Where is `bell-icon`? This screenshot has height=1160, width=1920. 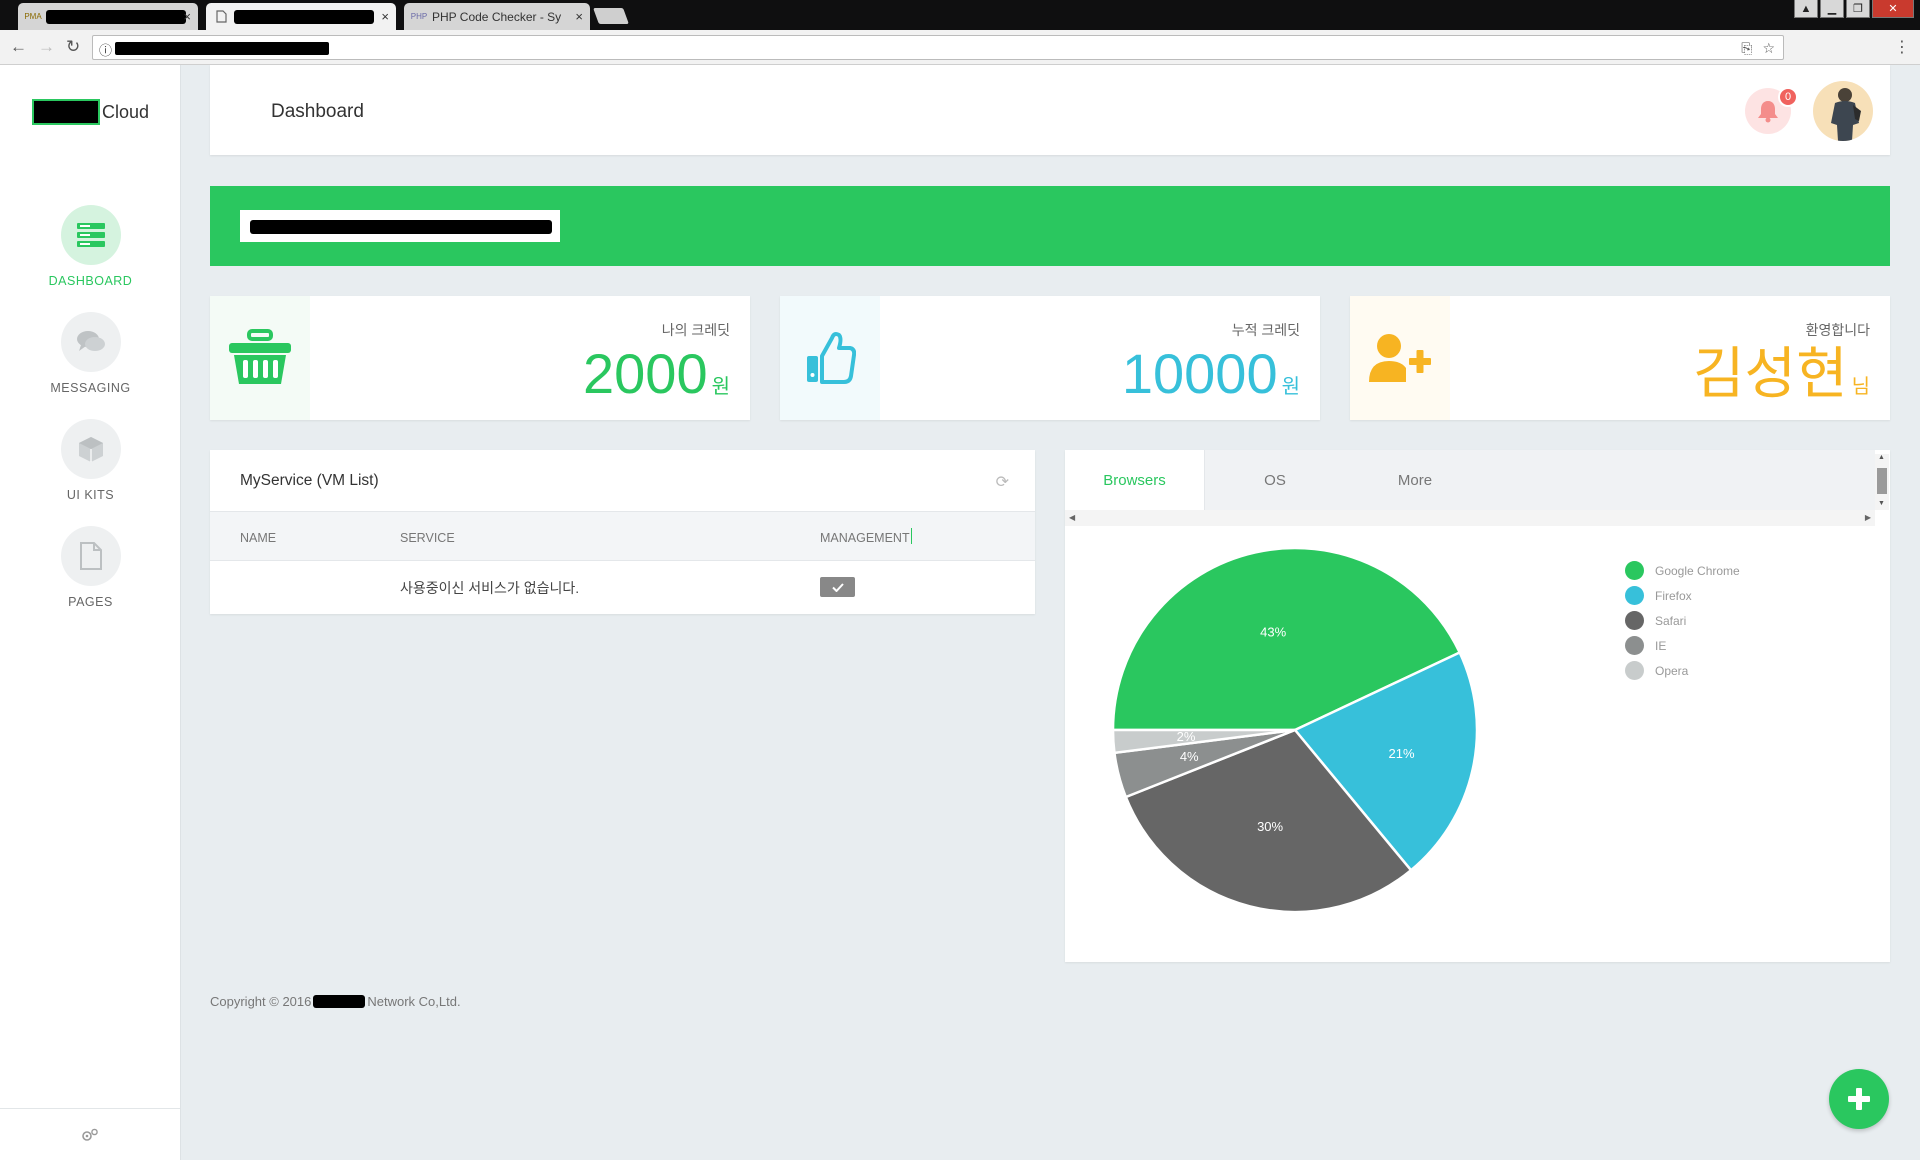
bell-icon is located at coordinates (1768, 112).